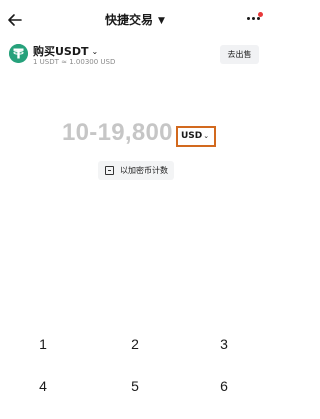  What do you see at coordinates (224, 386) in the screenshot?
I see `keypad-key-6: 6` at bounding box center [224, 386].